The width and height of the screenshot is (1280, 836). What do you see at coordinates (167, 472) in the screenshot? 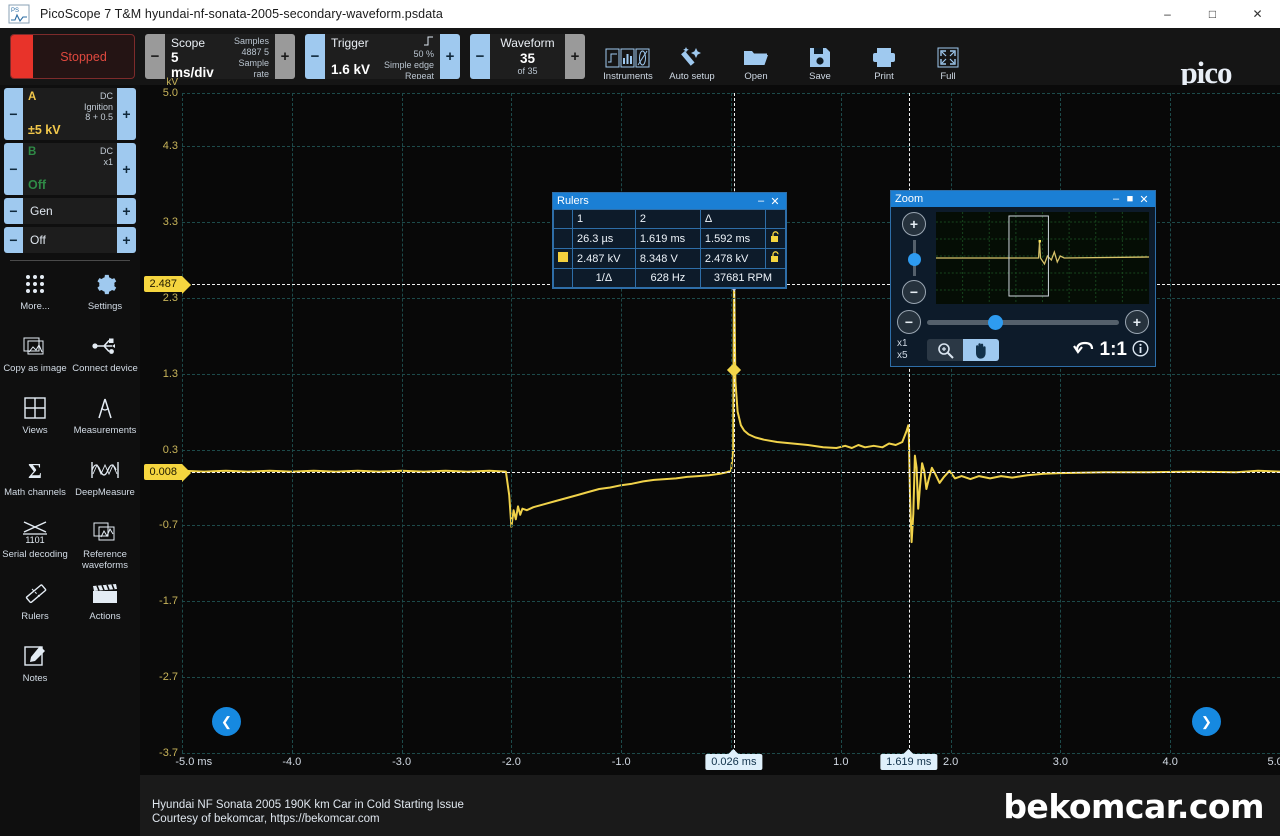
I see `voltage-ruler-2-tag: 0.008` at bounding box center [167, 472].